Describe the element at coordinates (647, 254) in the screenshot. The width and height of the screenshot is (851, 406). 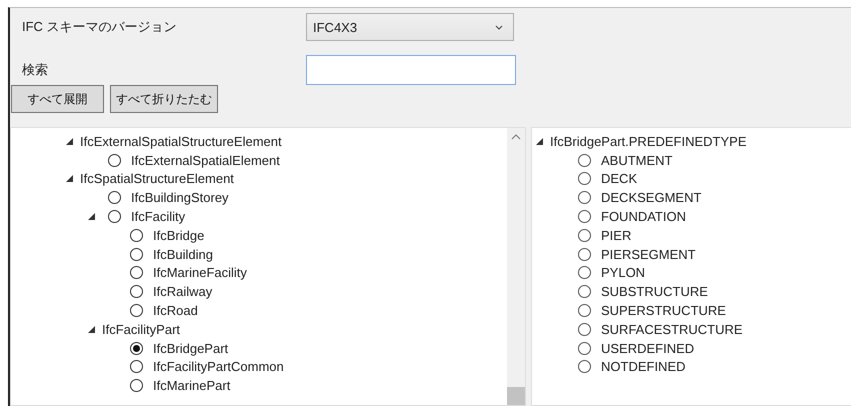
I see `option-label: PIERSEGMENT` at that location.